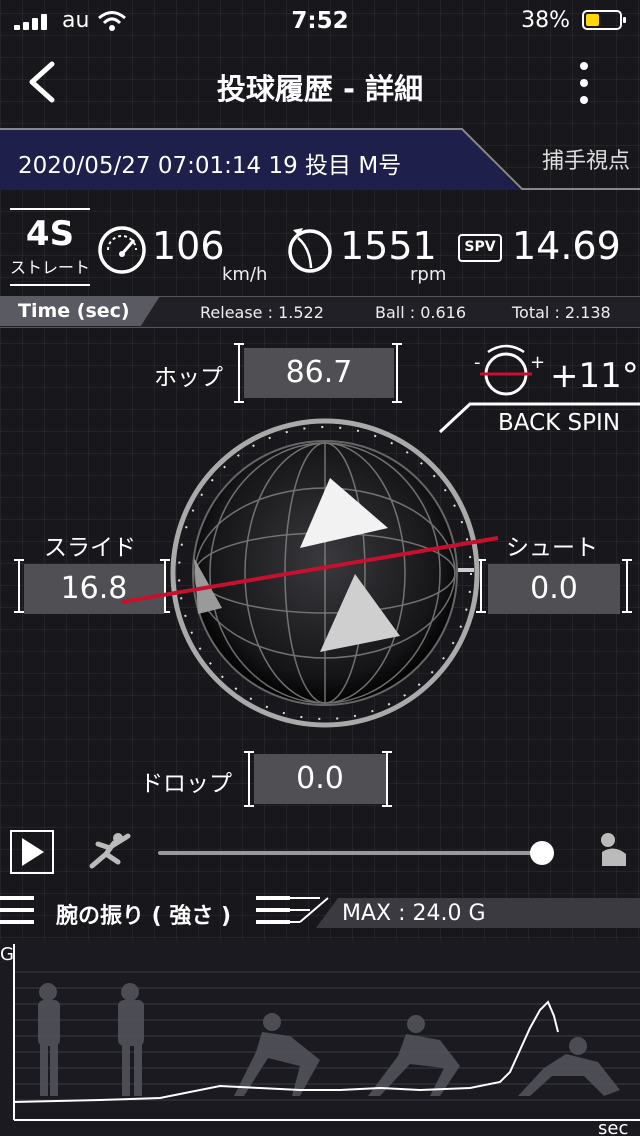  I want to click on spin-axis-icon: - +, so click(509, 370).